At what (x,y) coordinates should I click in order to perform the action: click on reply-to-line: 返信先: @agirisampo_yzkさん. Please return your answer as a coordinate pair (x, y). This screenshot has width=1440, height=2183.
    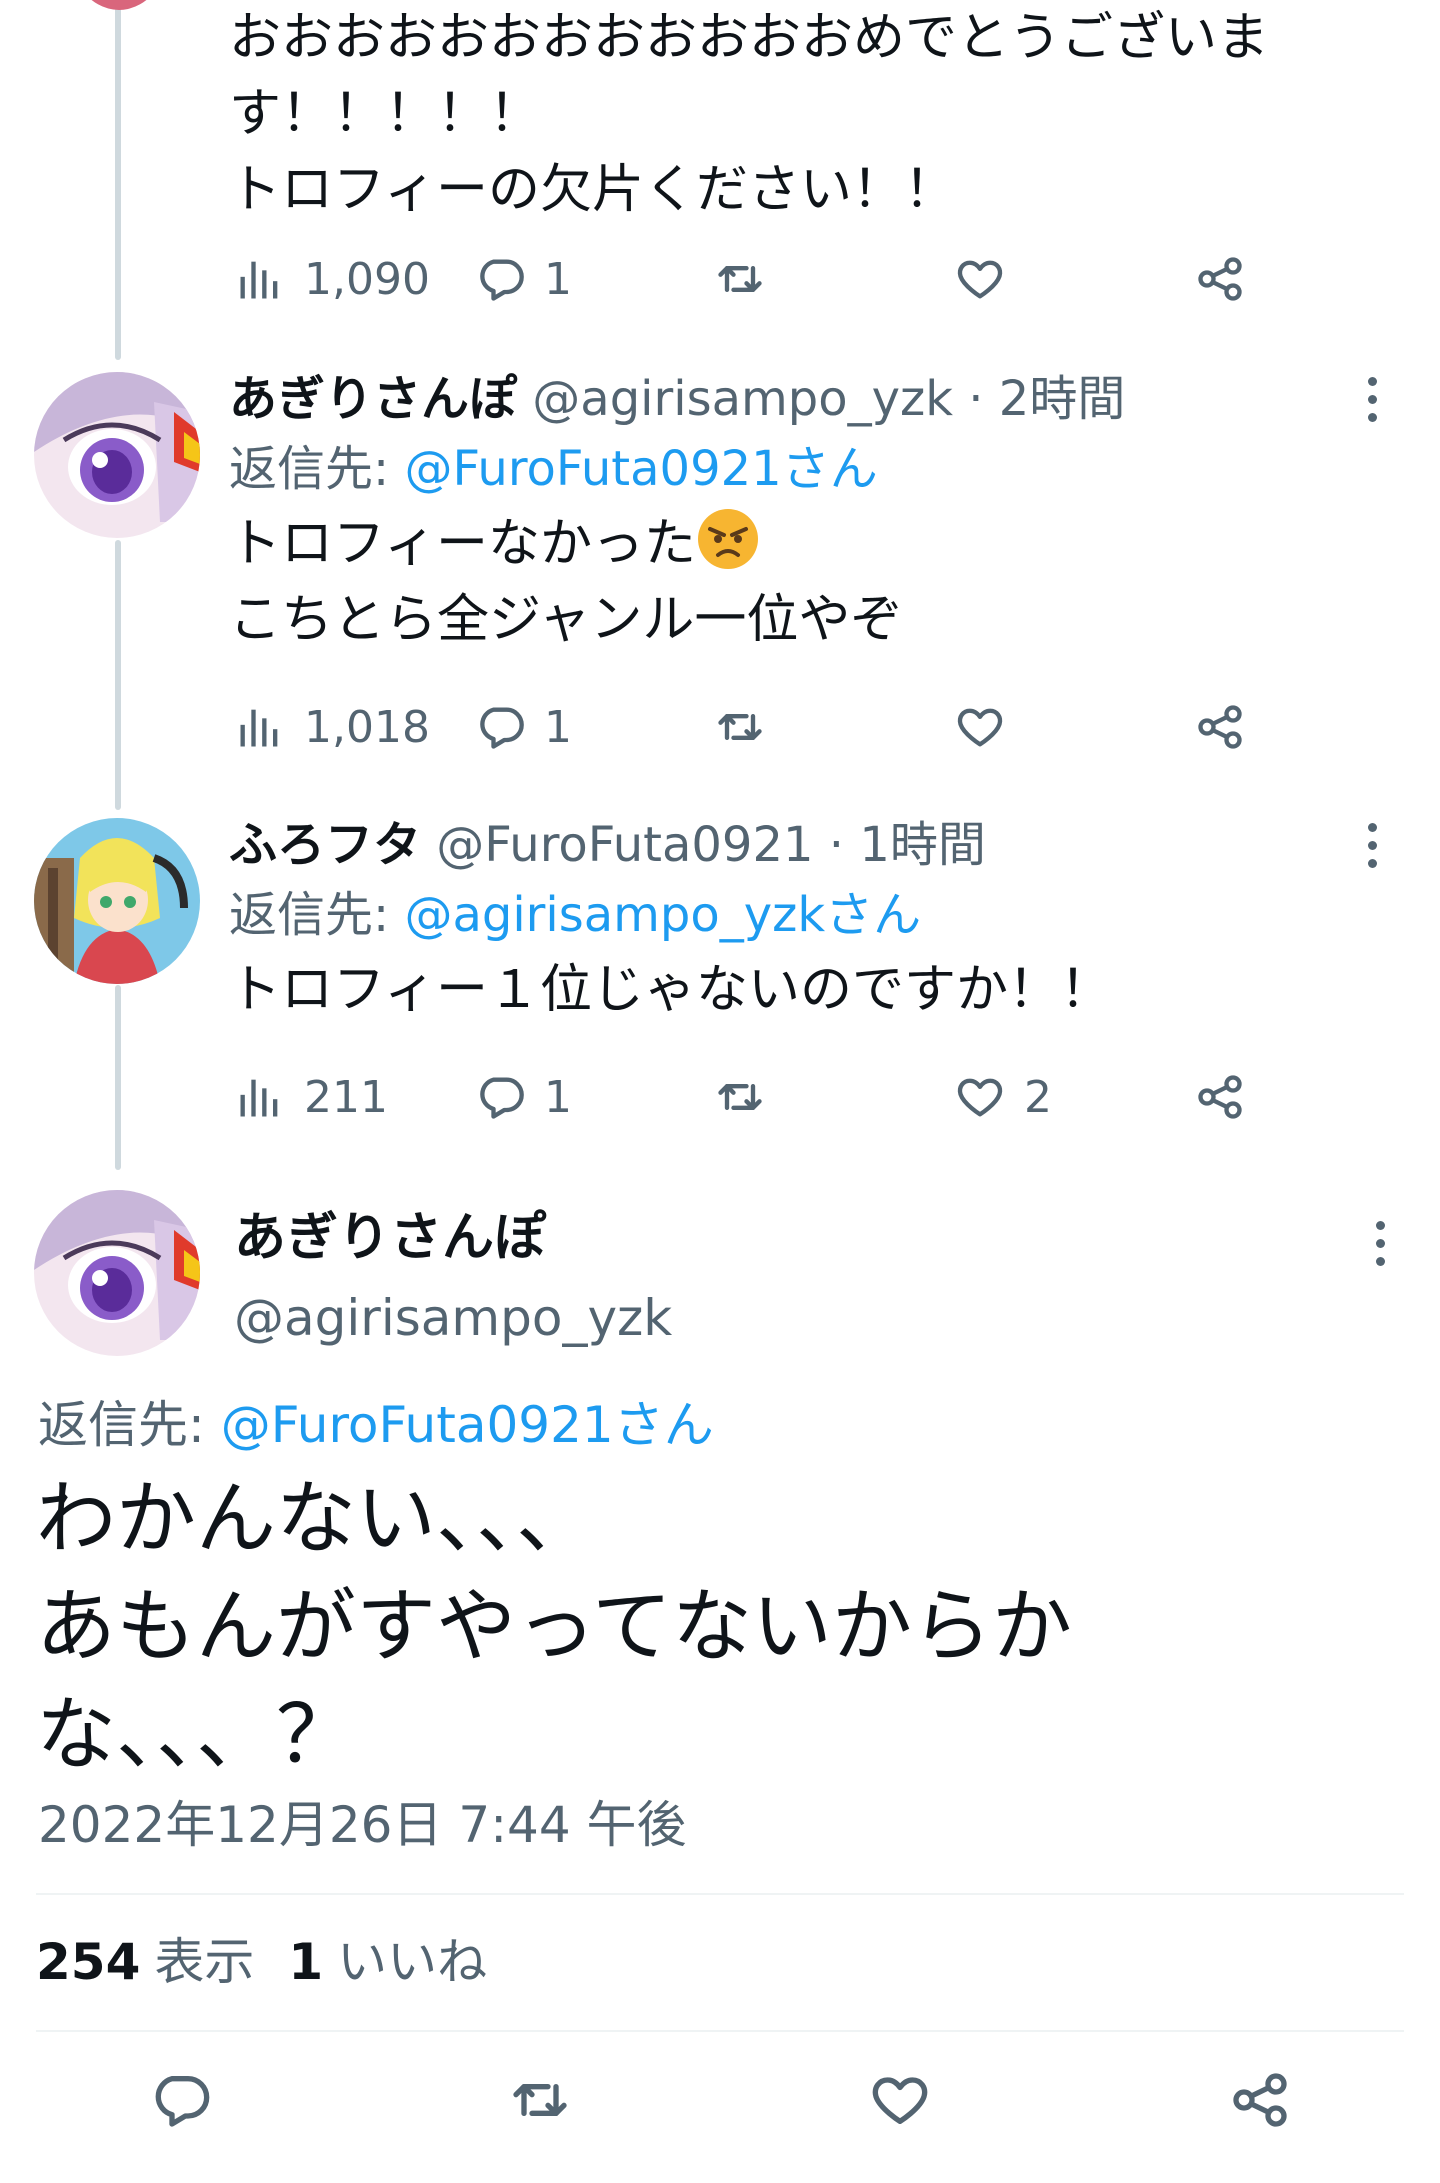
    Looking at the image, I should click on (814, 915).